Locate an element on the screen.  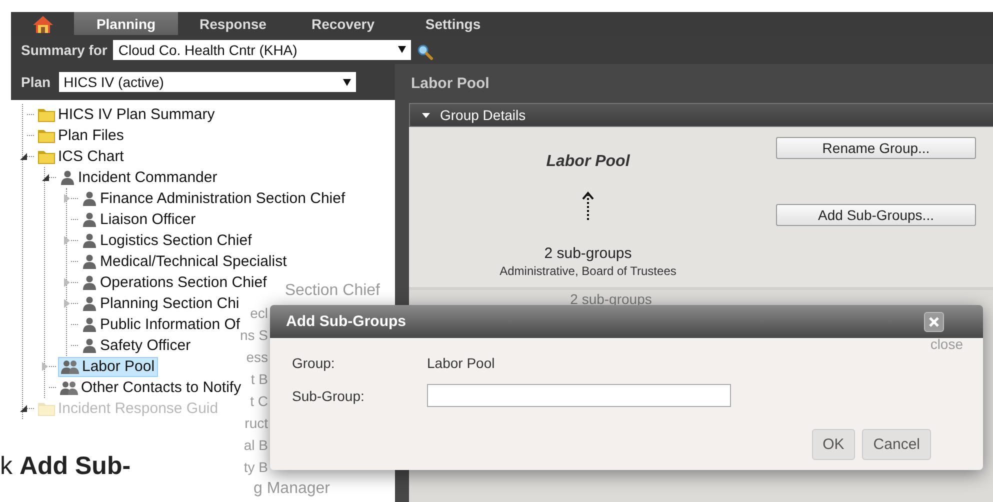
tree-item: Logistics Section Chief is located at coordinates (167, 240).